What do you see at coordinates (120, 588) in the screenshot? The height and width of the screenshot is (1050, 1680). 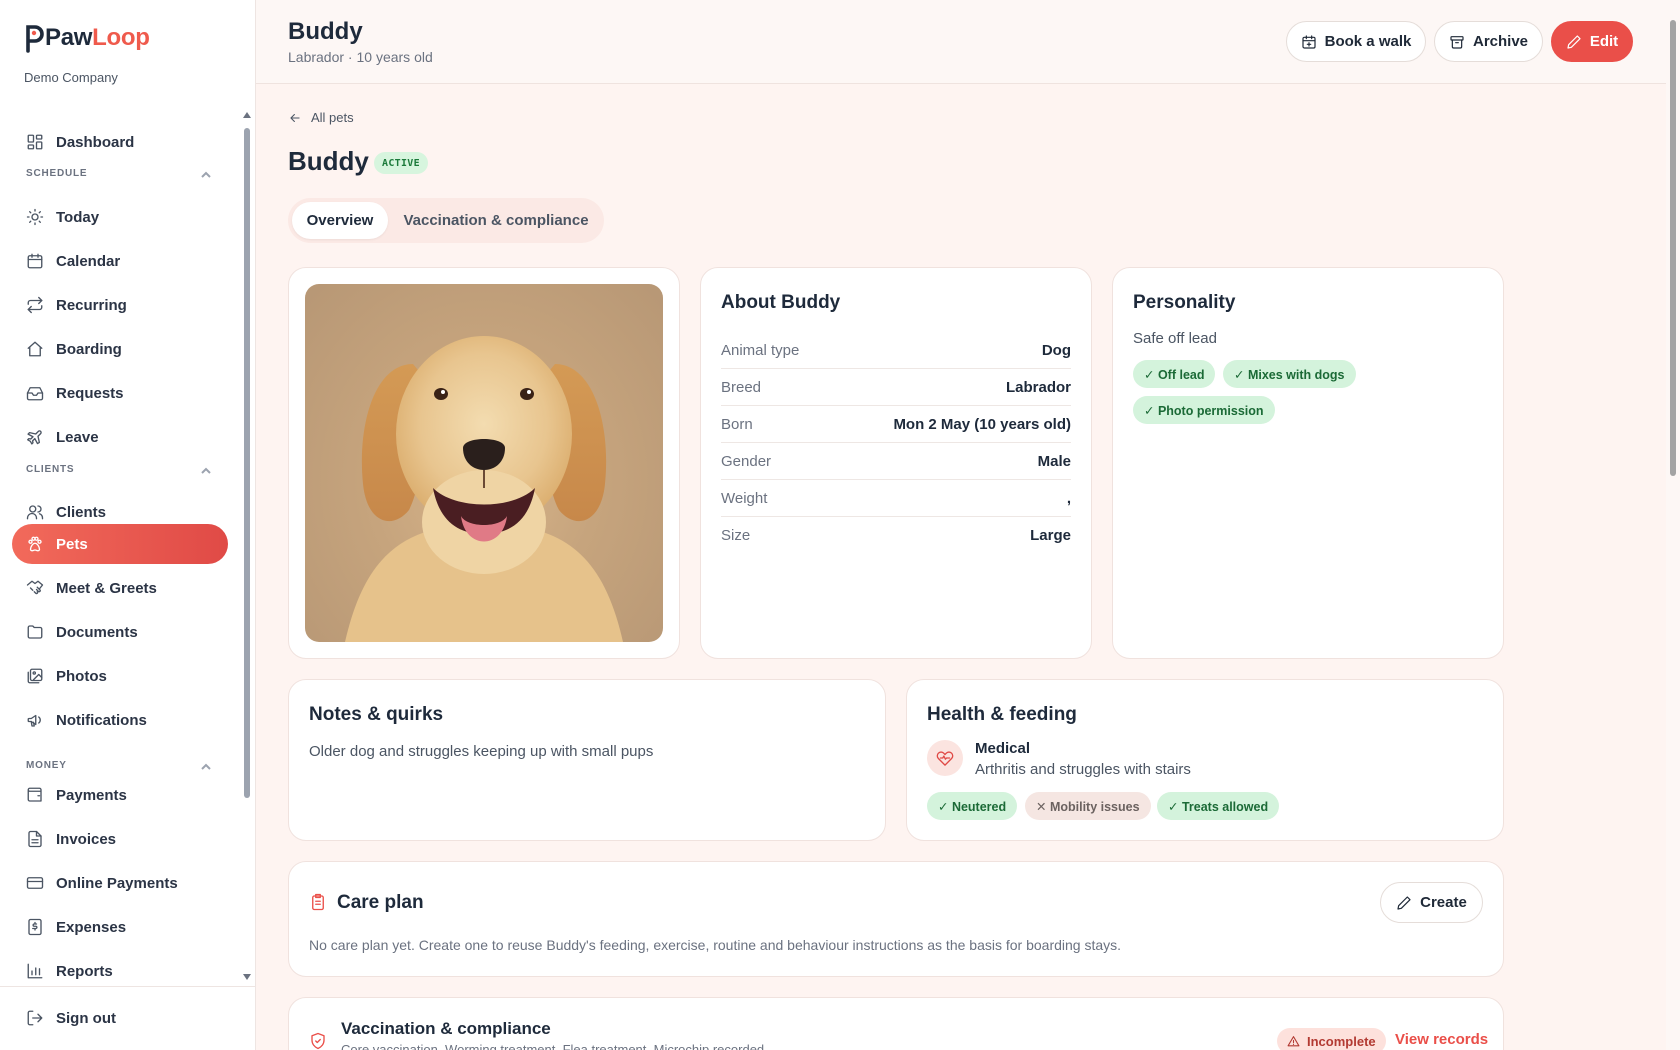 I see `sidebar-item-meet-greets: Meet & Greets` at bounding box center [120, 588].